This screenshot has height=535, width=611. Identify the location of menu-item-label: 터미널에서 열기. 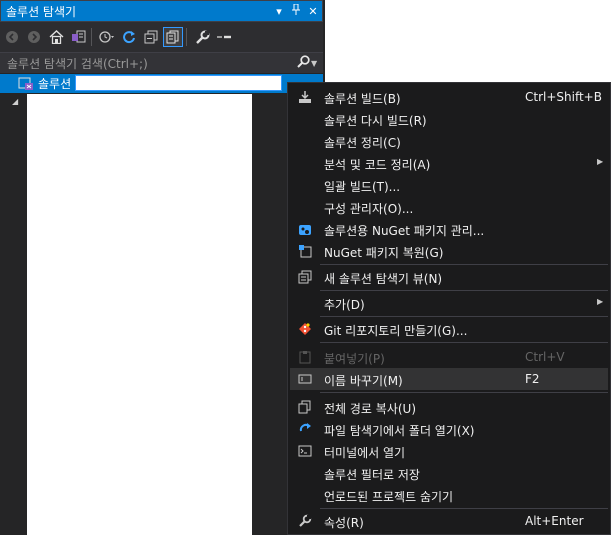
(365, 453).